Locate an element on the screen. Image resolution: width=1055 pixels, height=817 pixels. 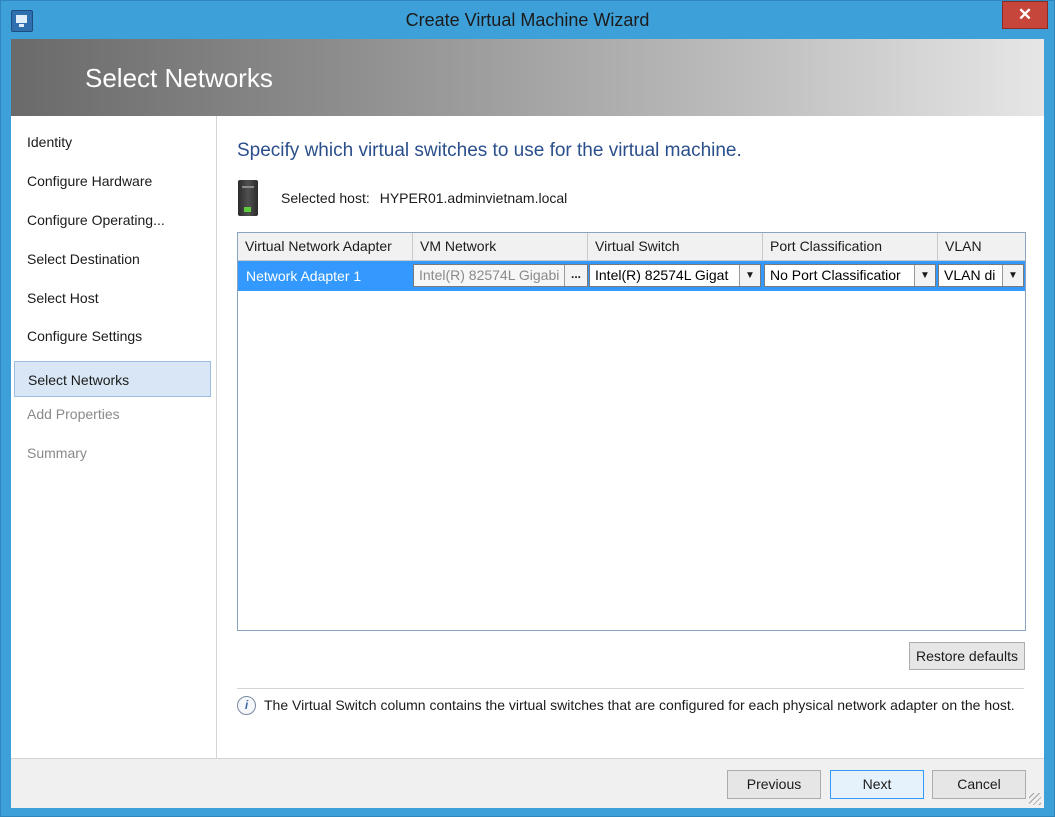
vlan-select: VLAN di ▼ is located at coordinates (981, 275).